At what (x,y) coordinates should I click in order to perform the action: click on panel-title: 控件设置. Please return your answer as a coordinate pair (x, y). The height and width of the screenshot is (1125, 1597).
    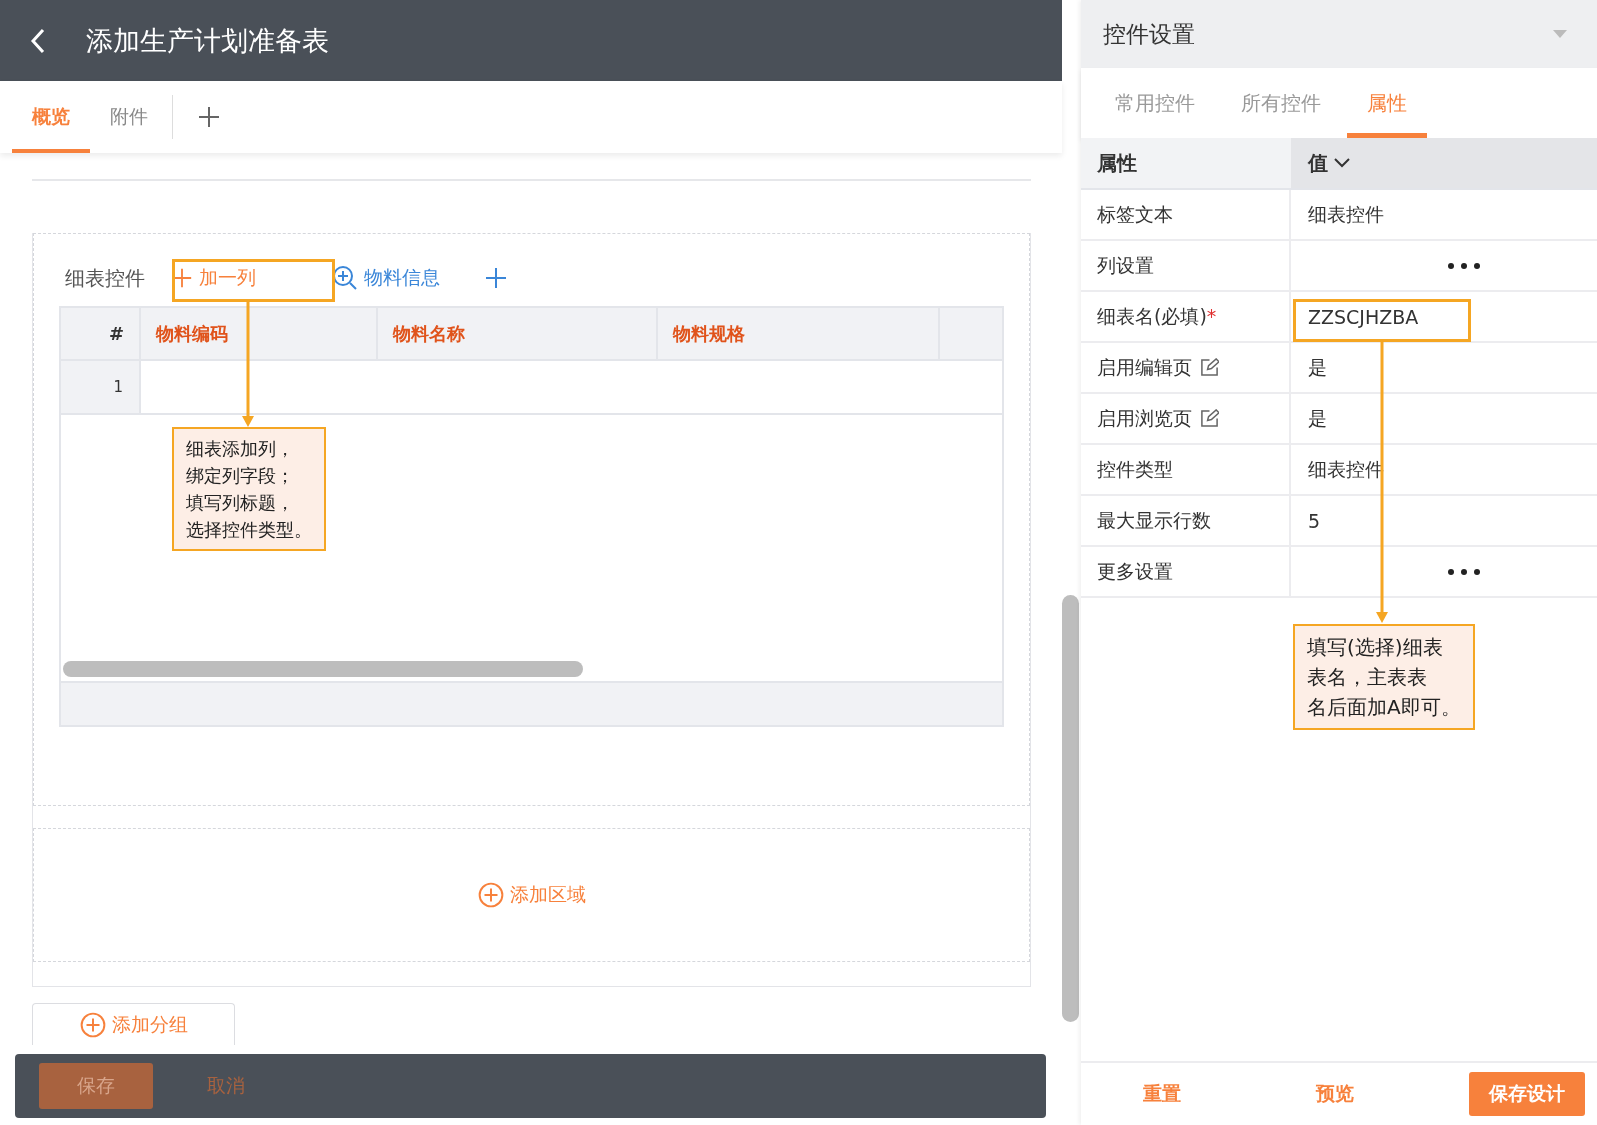
    Looking at the image, I should click on (1149, 34).